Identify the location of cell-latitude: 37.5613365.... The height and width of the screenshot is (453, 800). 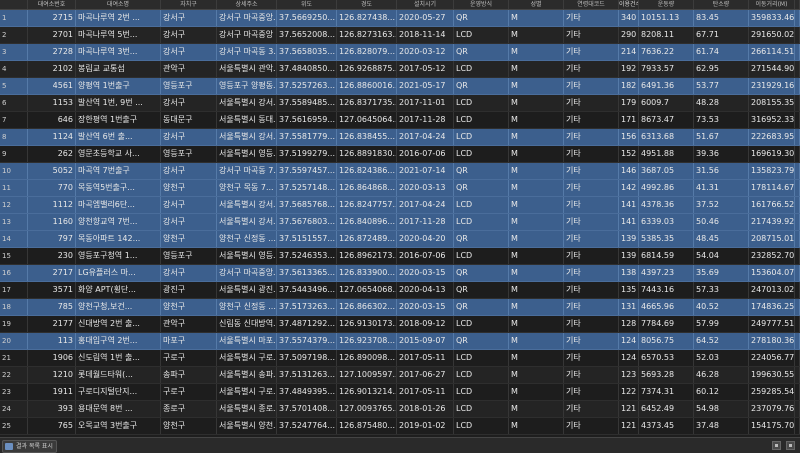
(307, 273).